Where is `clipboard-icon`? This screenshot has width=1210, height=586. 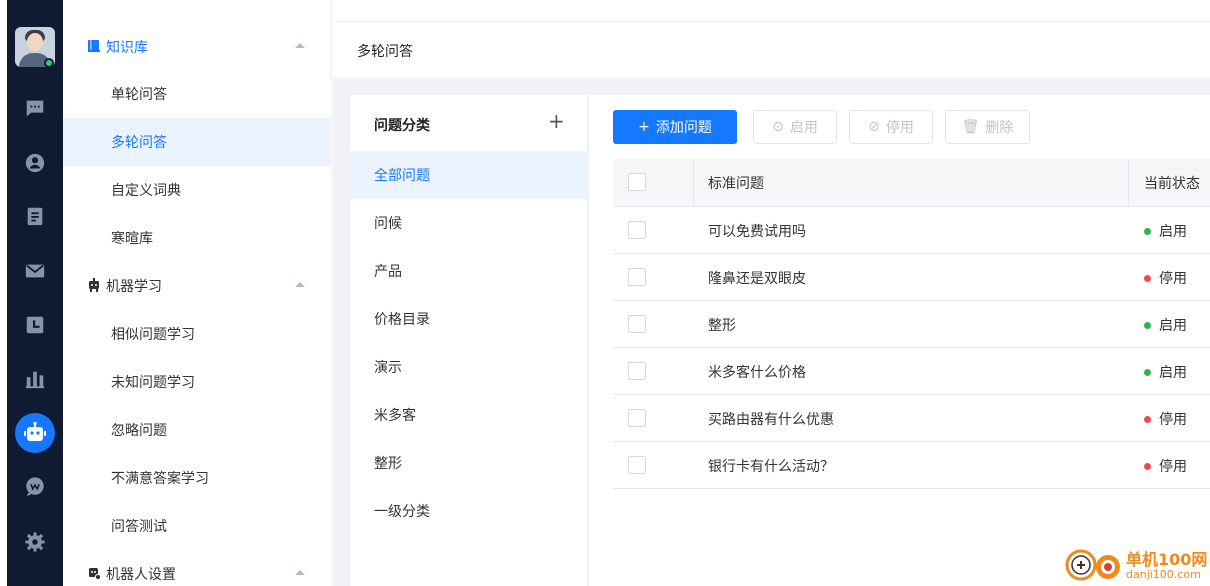
clipboard-icon is located at coordinates (35, 216).